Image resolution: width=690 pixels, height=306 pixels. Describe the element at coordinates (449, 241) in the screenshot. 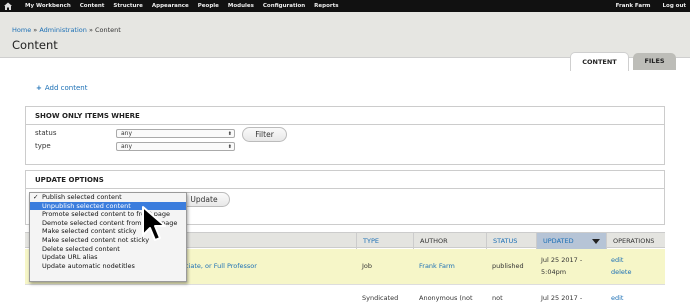

I see `column-header-author: AUTHOR` at that location.